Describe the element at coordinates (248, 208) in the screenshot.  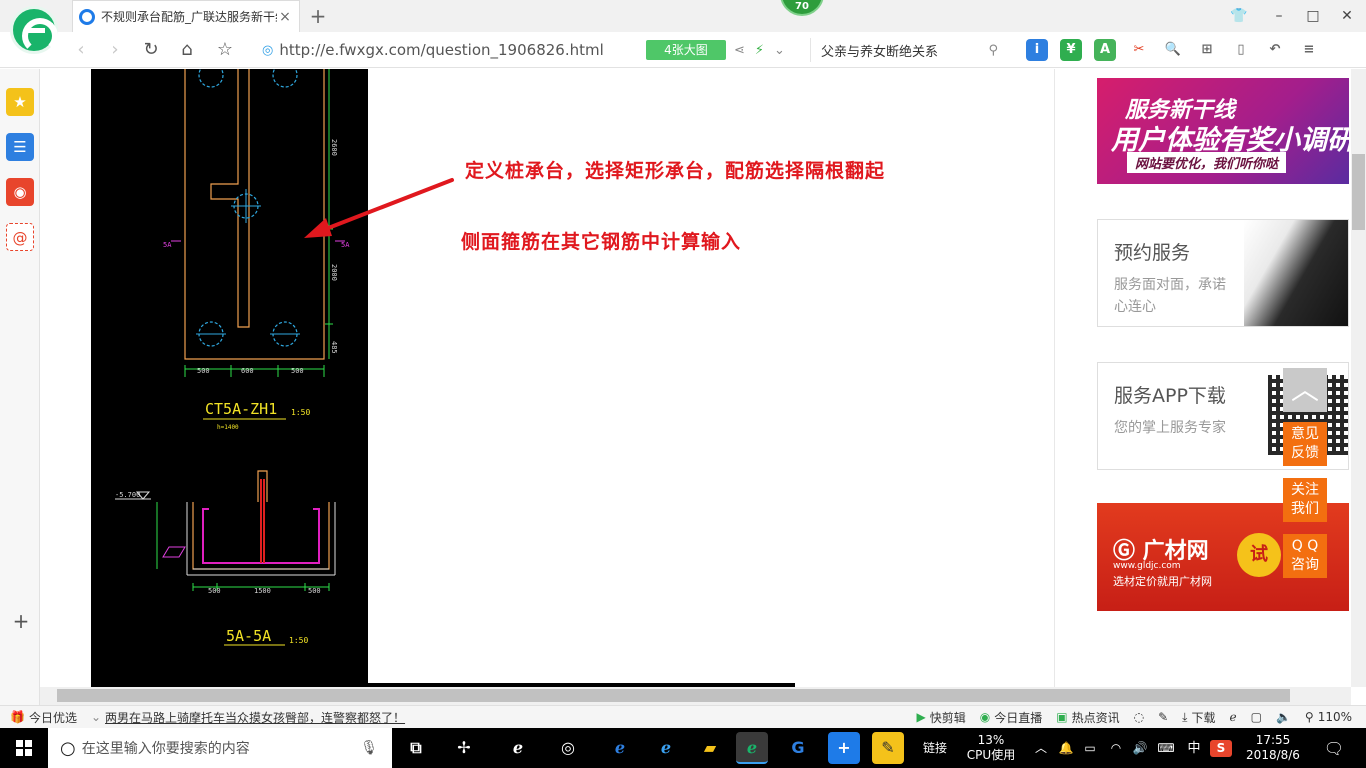
I see `pile-circles` at that location.